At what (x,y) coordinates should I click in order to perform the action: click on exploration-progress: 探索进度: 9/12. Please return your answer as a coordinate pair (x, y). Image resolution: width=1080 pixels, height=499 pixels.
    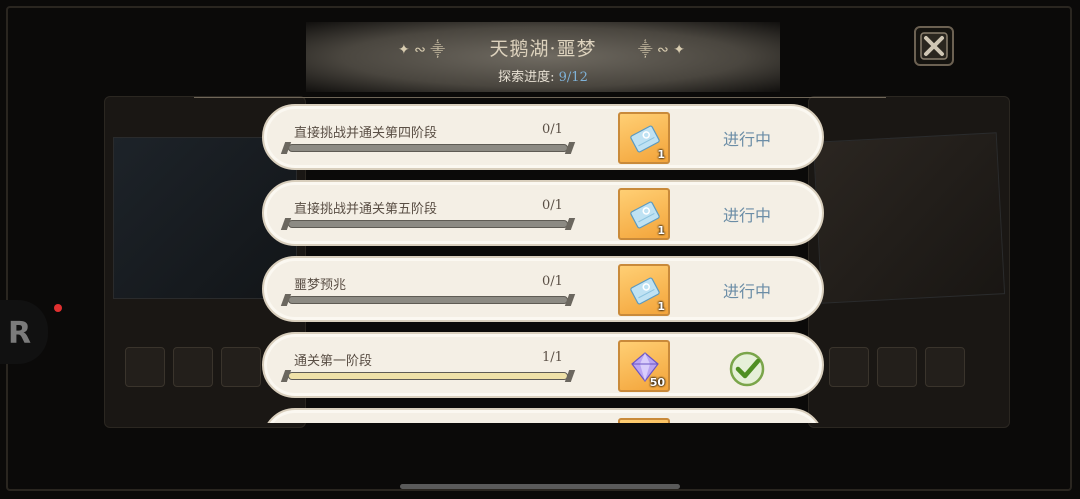
    Looking at the image, I should click on (543, 75).